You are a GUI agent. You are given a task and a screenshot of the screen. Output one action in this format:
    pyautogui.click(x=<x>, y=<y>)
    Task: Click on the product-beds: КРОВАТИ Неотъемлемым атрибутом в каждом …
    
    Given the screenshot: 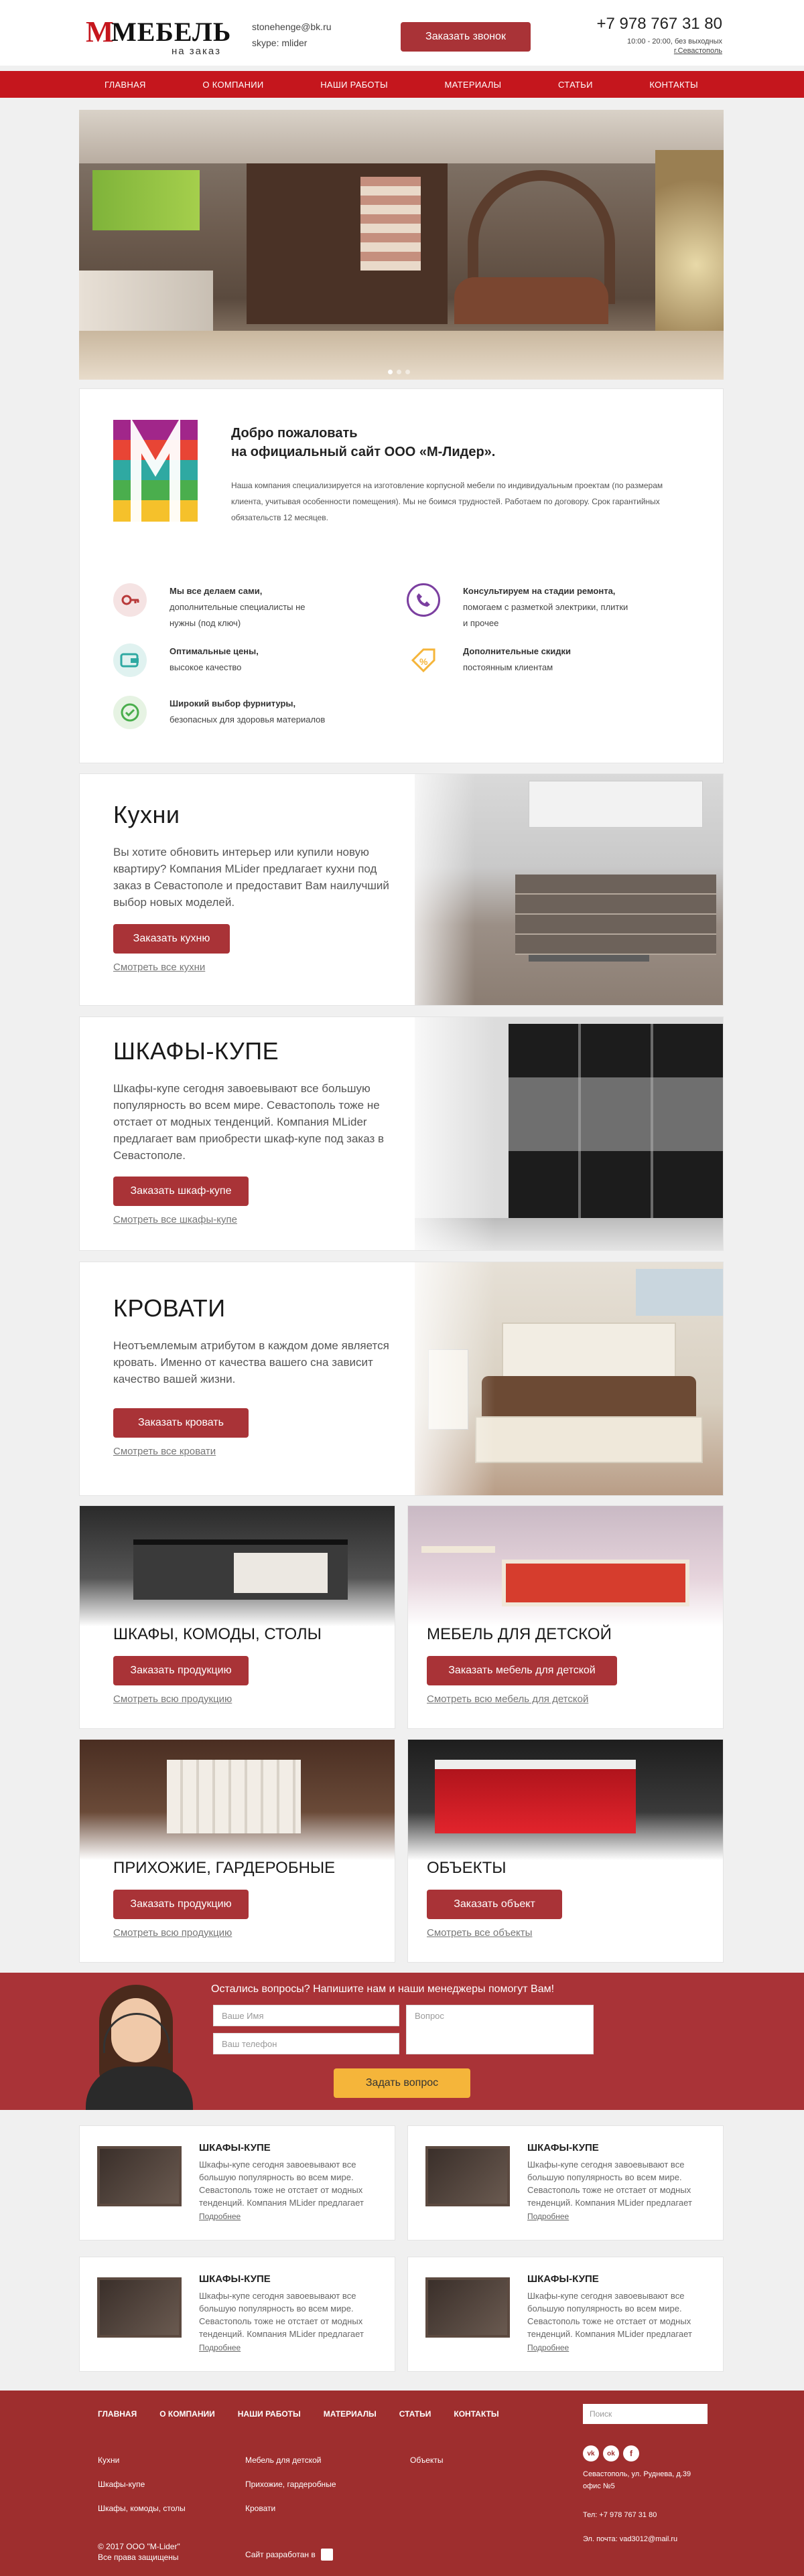 What is the action you would take?
    pyautogui.click(x=401, y=1379)
    